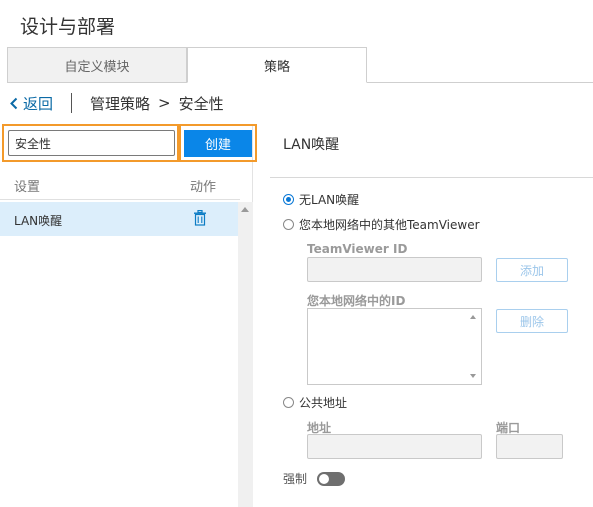 The width and height of the screenshot is (593, 507). Describe the element at coordinates (394, 269) in the screenshot. I see `teamviewer-id-input` at that location.